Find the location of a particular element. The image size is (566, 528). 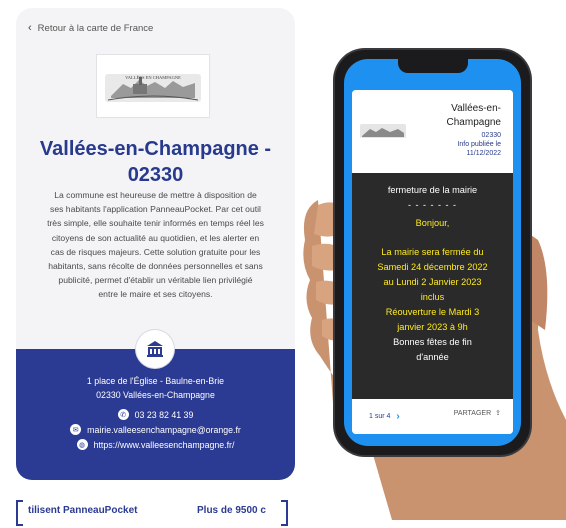

phone-notch is located at coordinates (433, 66).